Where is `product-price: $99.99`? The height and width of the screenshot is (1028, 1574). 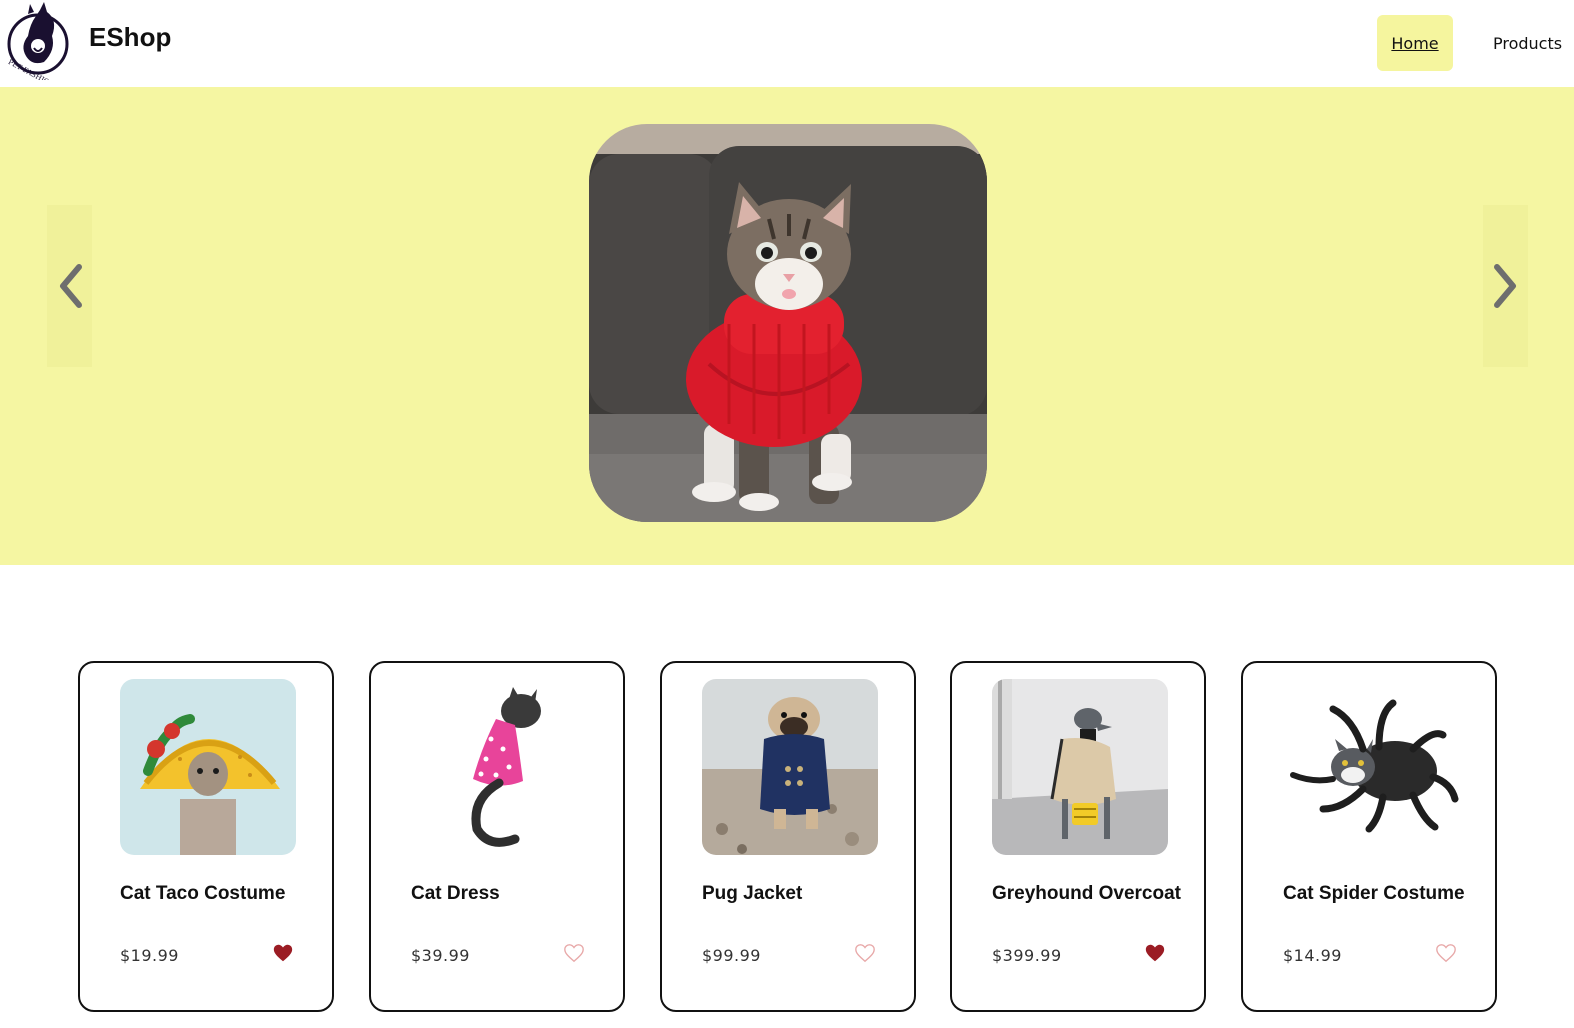 product-price: $99.99 is located at coordinates (731, 955).